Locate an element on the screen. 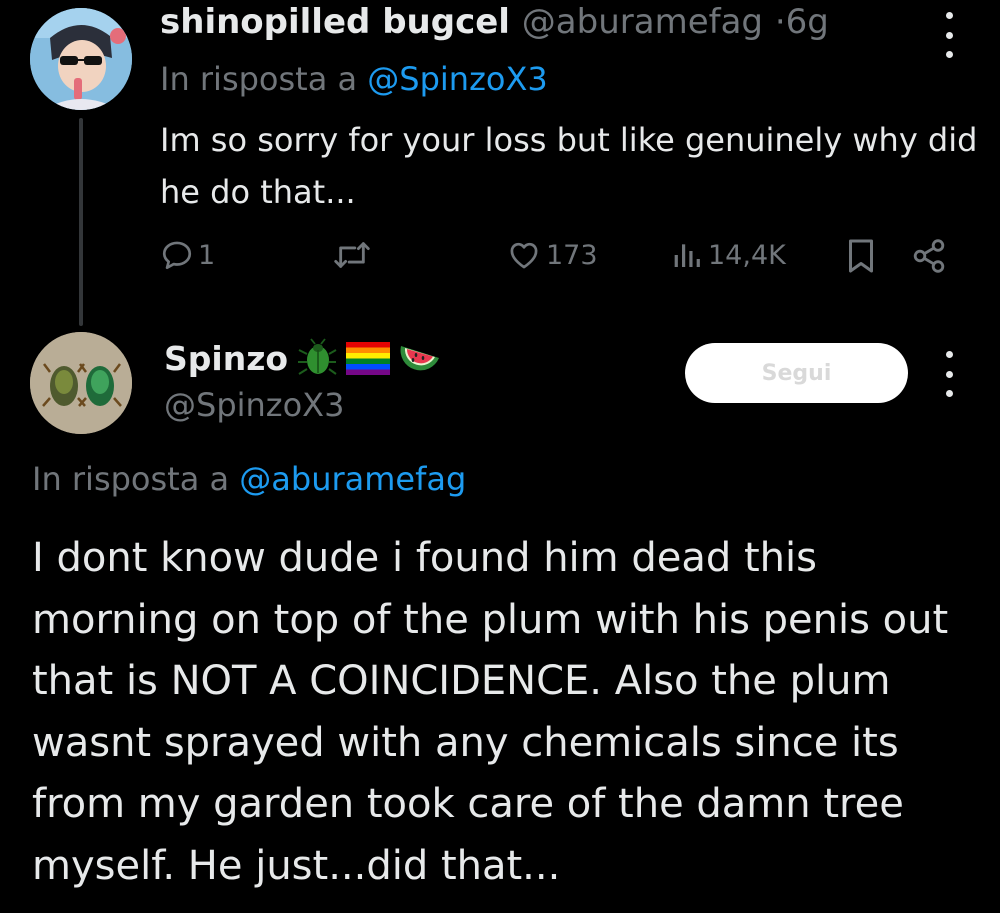 This screenshot has height=913, width=1000. author-handle: @aburamefag is located at coordinates (642, 22).